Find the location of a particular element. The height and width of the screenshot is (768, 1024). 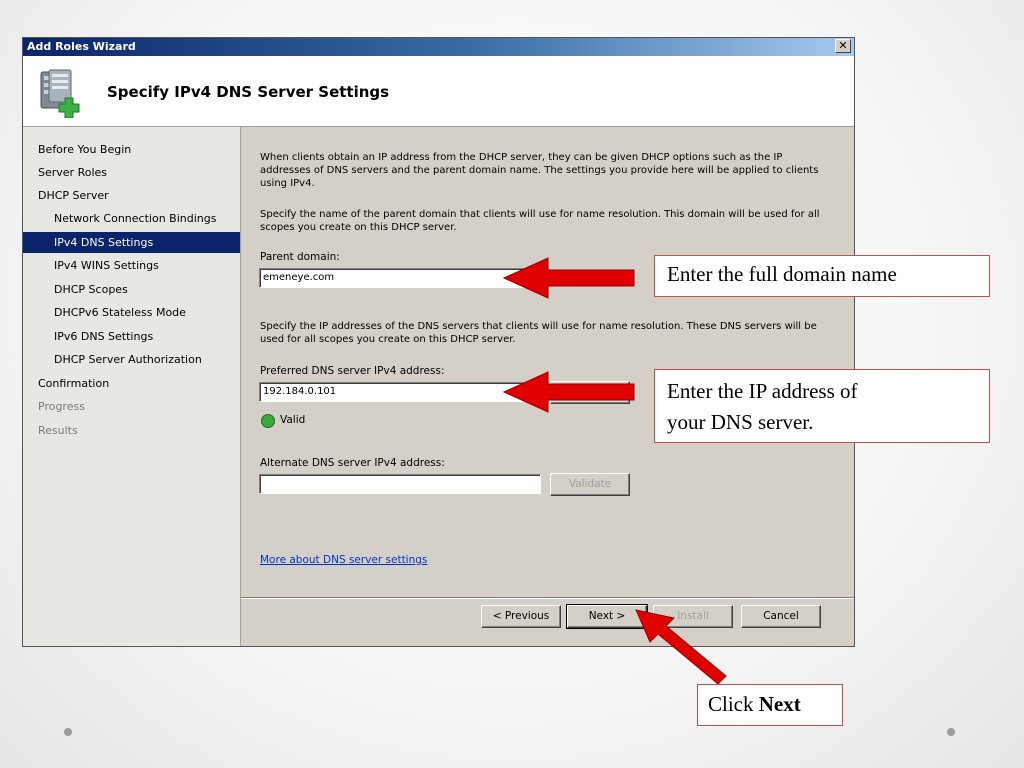

preferred-dns-label: Preferred DNS server IPv4 address: is located at coordinates (352, 371).